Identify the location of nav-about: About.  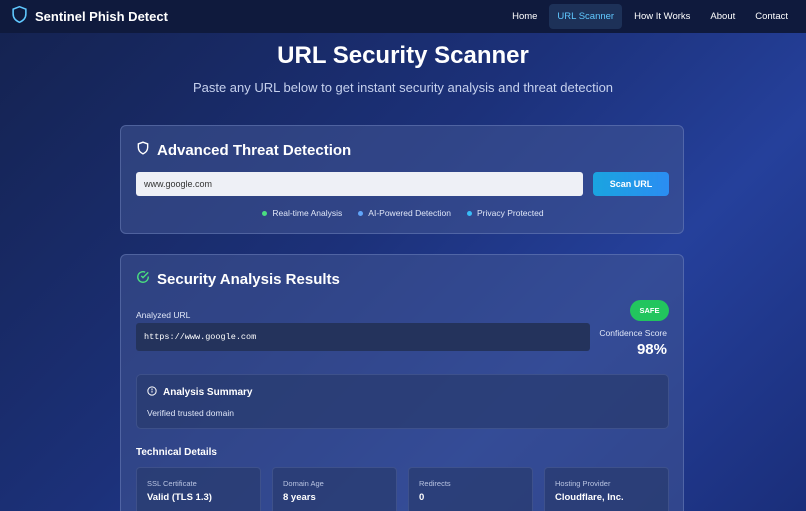
(722, 16).